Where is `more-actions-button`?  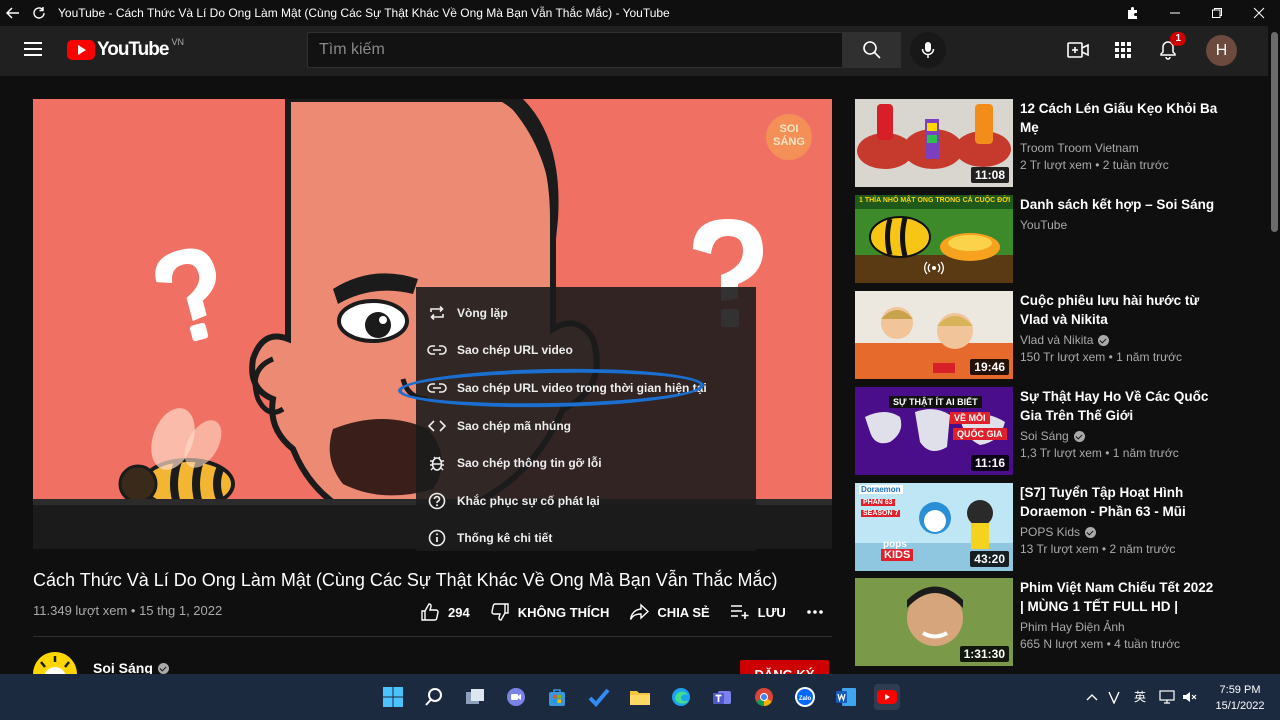 more-actions-button is located at coordinates (819, 612).